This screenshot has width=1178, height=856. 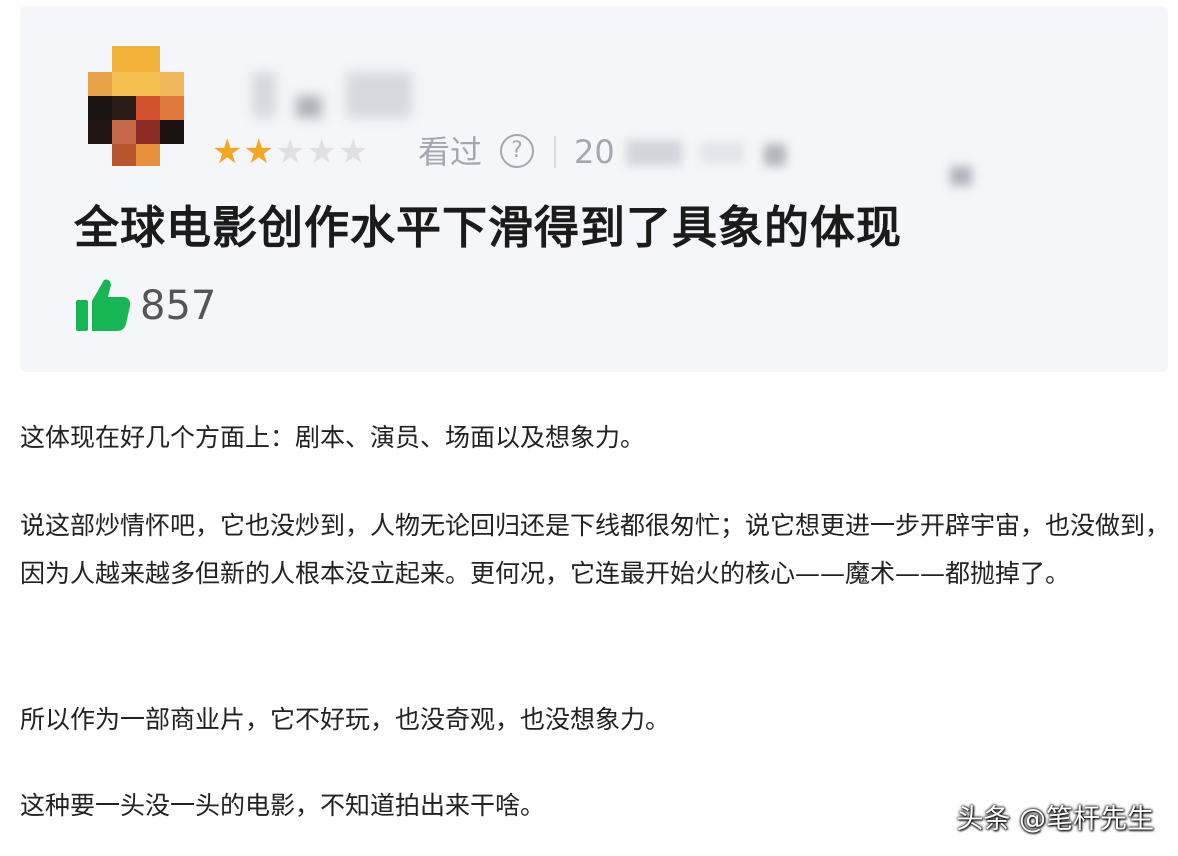 What do you see at coordinates (450, 152) in the screenshot?
I see `watched-label: 看过` at bounding box center [450, 152].